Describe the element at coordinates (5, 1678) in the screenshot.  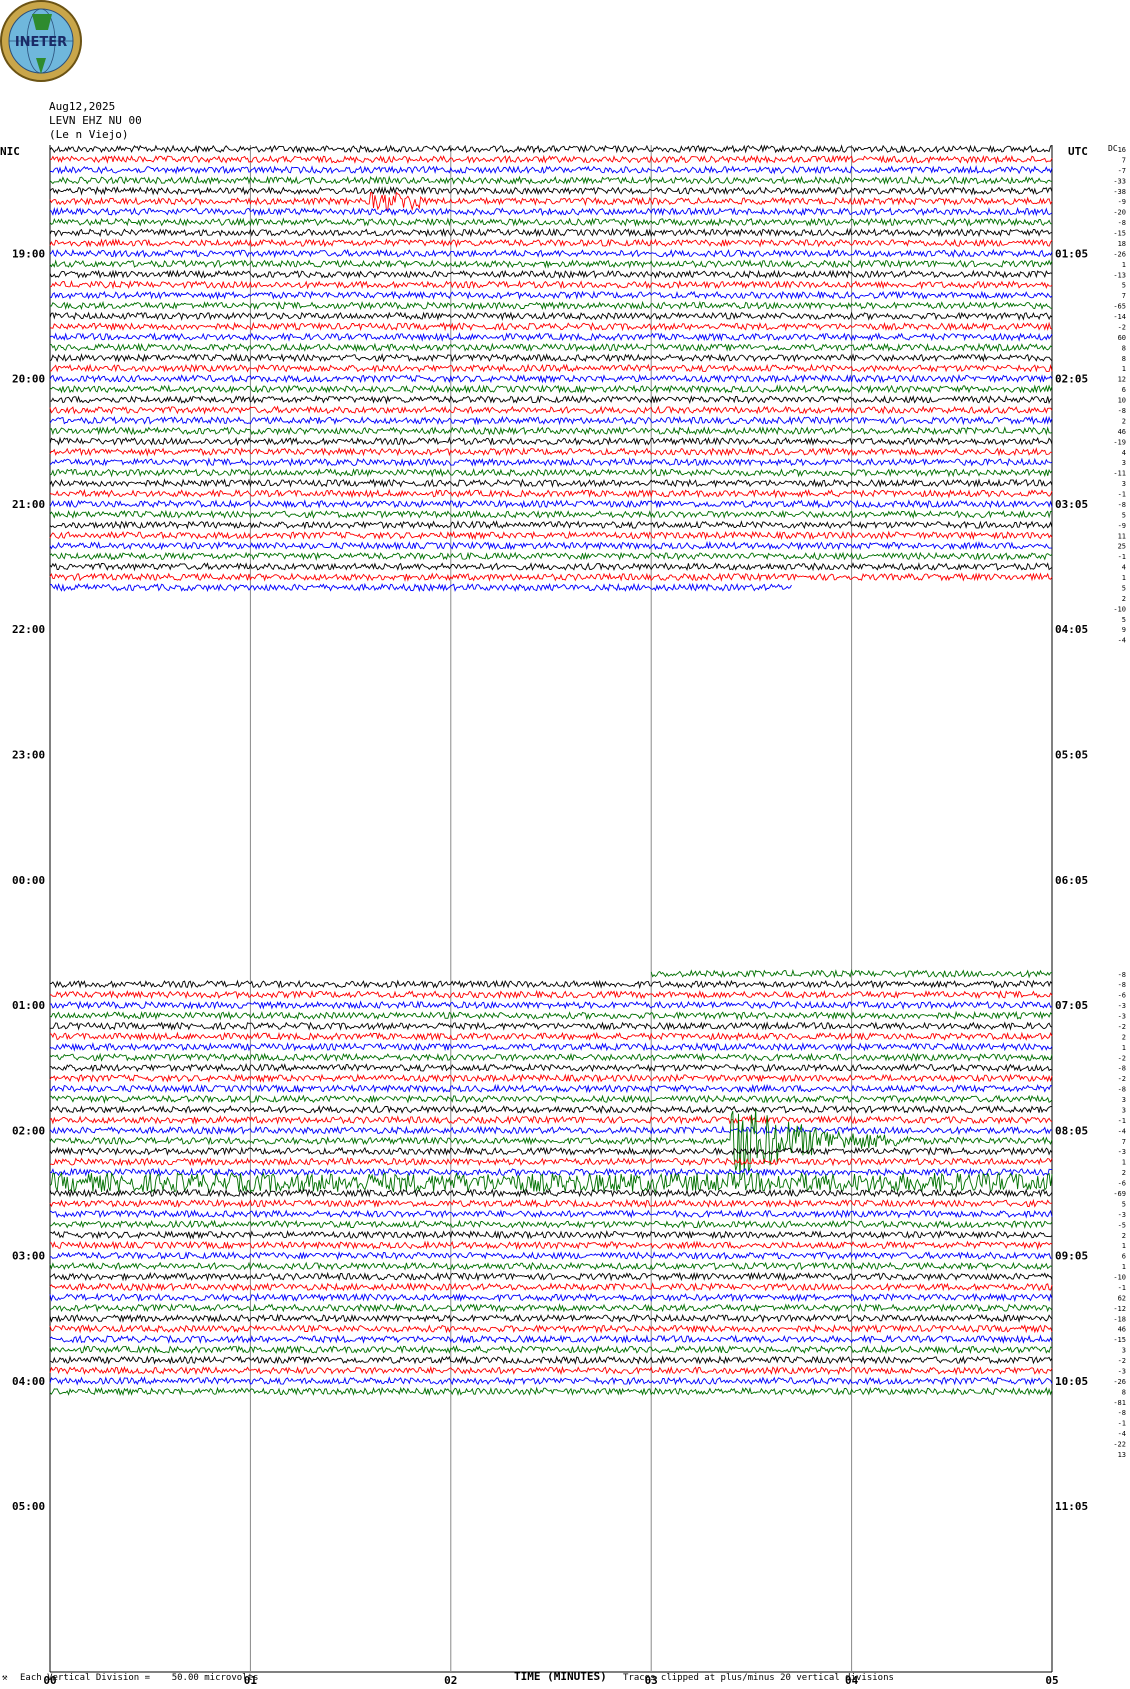
I see `footer-icon: ⚒` at that location.